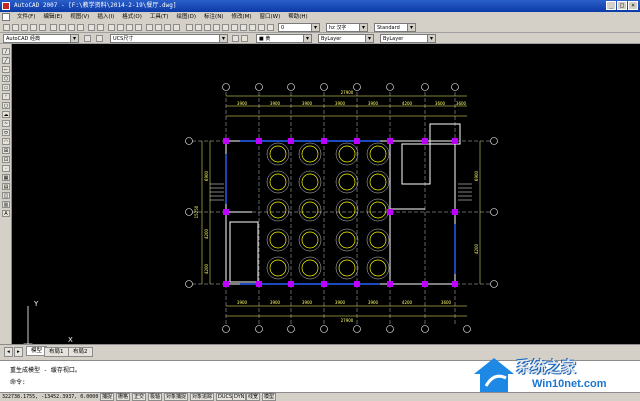 The image size is (640, 401). What do you see at coordinates (187, 17) in the screenshot?
I see `menu-draw: 绘图(D)` at bounding box center [187, 17].